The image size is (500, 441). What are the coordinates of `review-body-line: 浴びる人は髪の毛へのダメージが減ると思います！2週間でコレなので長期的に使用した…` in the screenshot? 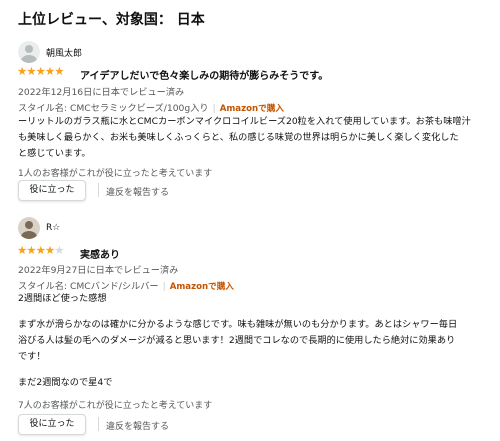 It's located at (237, 340).